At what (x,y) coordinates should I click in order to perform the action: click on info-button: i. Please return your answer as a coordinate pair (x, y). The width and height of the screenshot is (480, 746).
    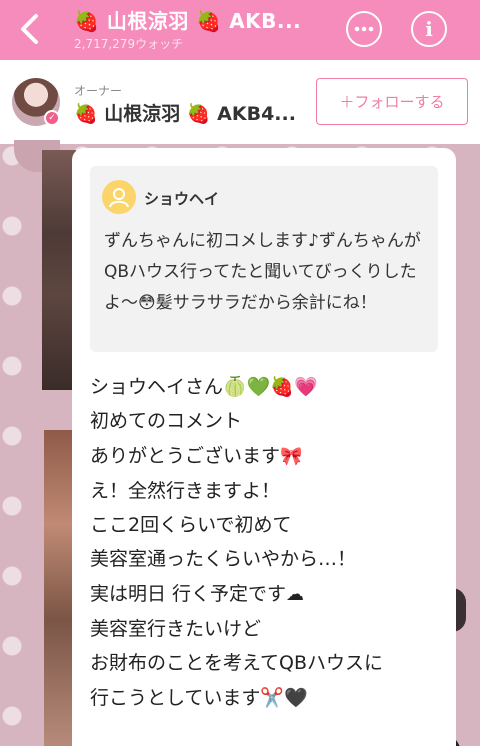
    Looking at the image, I should click on (429, 29).